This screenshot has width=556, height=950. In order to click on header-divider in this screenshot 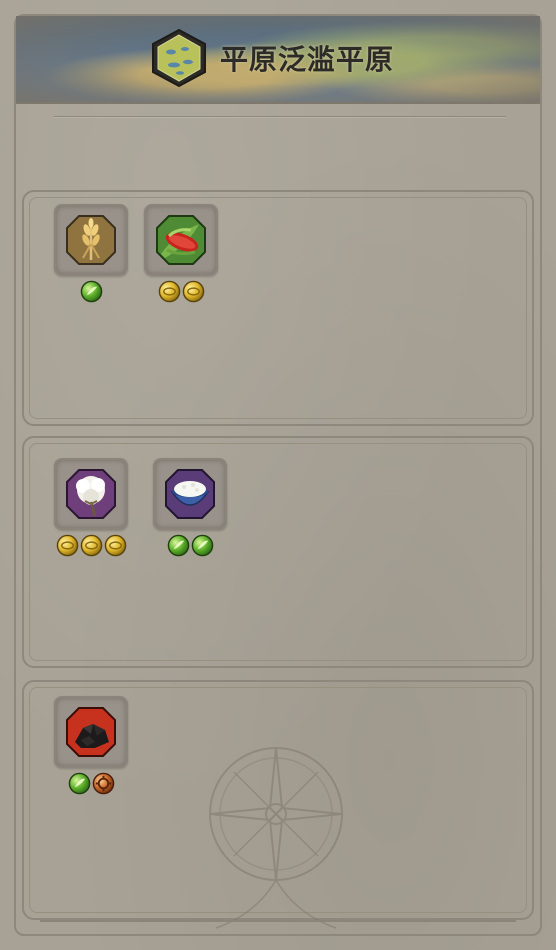, I will do `click(280, 116)`.